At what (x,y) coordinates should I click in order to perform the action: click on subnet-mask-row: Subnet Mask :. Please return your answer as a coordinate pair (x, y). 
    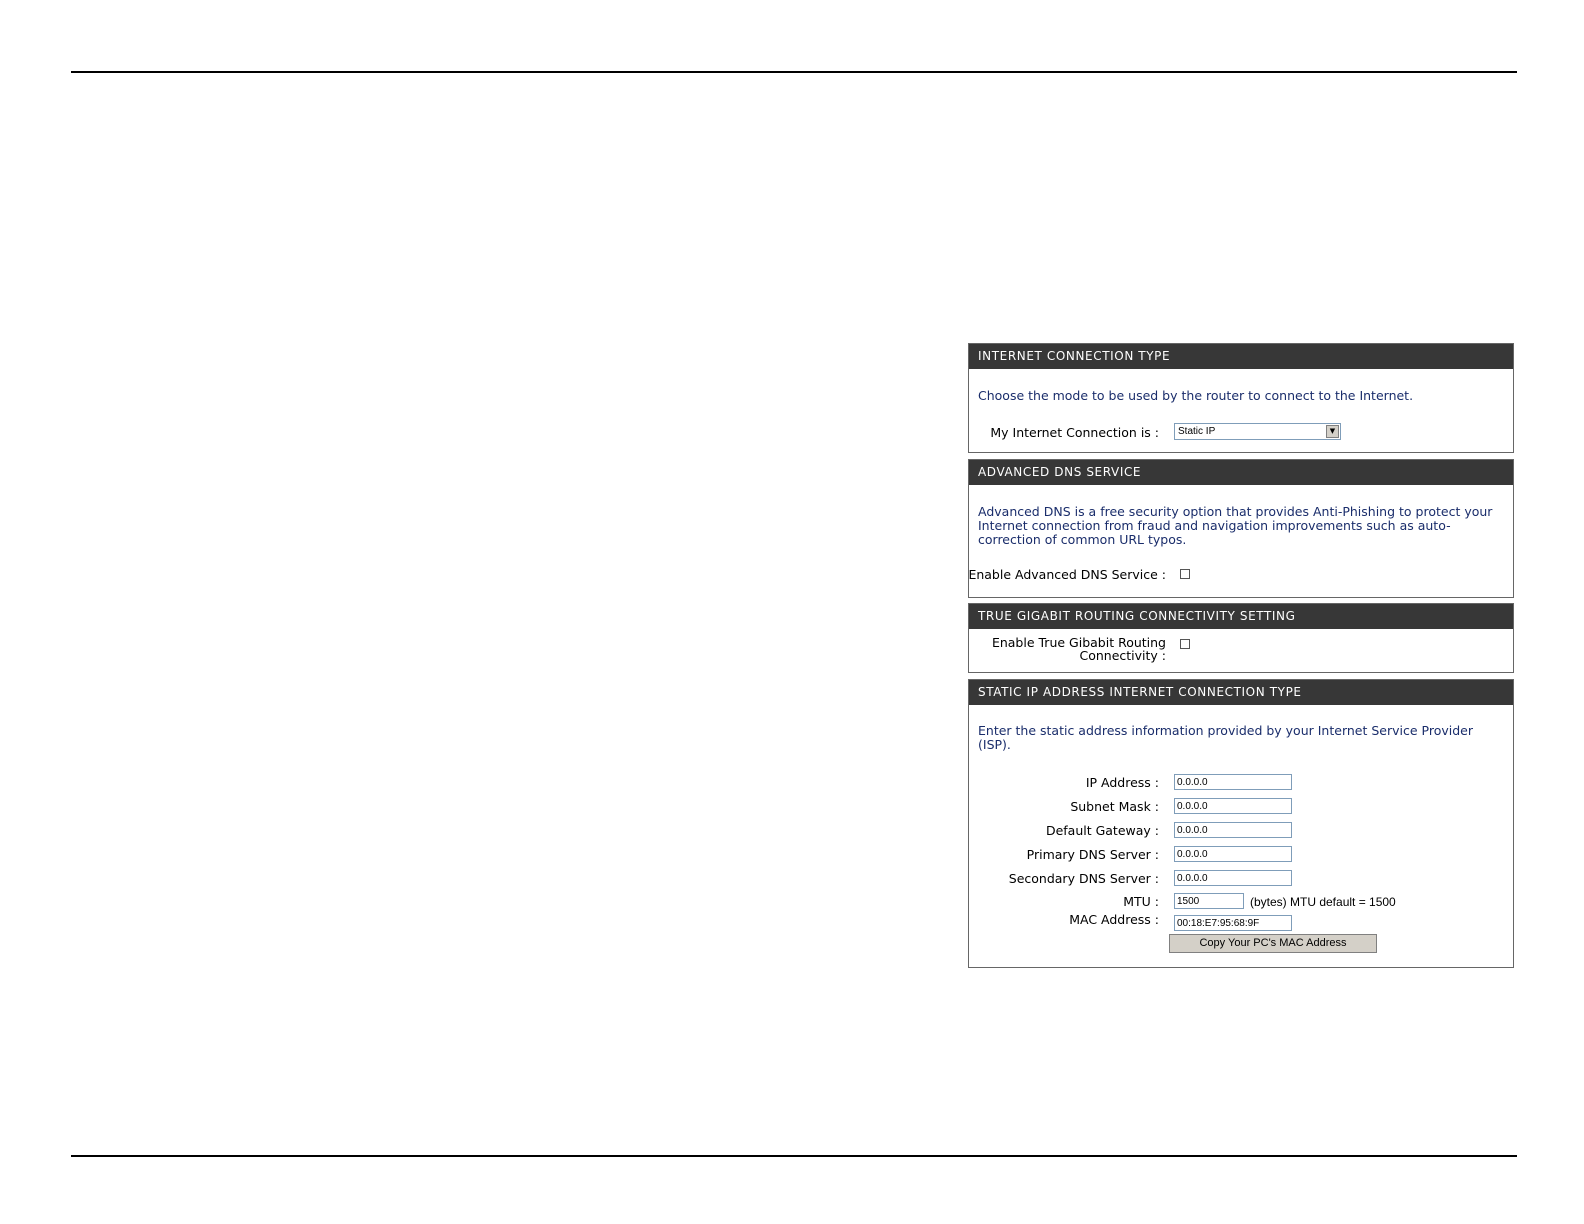
    Looking at the image, I should click on (1241, 807).